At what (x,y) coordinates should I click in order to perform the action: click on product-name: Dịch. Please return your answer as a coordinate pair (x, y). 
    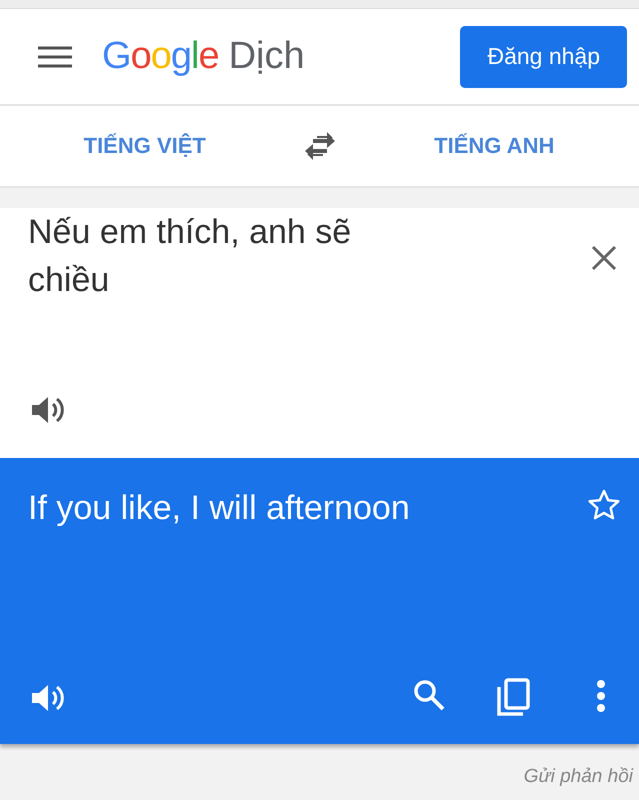
    Looking at the image, I should click on (266, 56).